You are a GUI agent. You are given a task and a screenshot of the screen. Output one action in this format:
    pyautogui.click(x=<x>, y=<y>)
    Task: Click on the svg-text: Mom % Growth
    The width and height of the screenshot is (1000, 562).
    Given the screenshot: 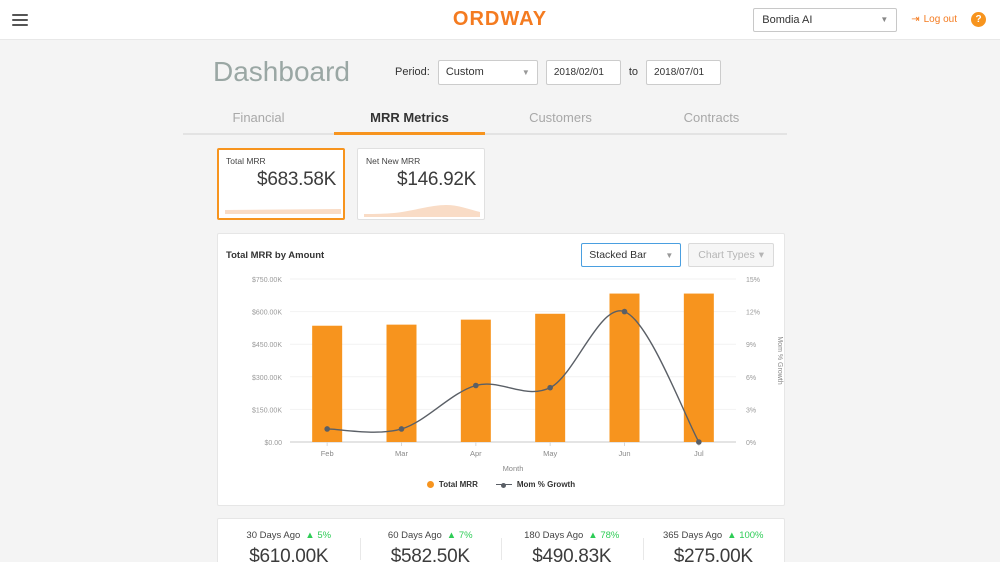 What is the action you would take?
    pyautogui.click(x=779, y=360)
    